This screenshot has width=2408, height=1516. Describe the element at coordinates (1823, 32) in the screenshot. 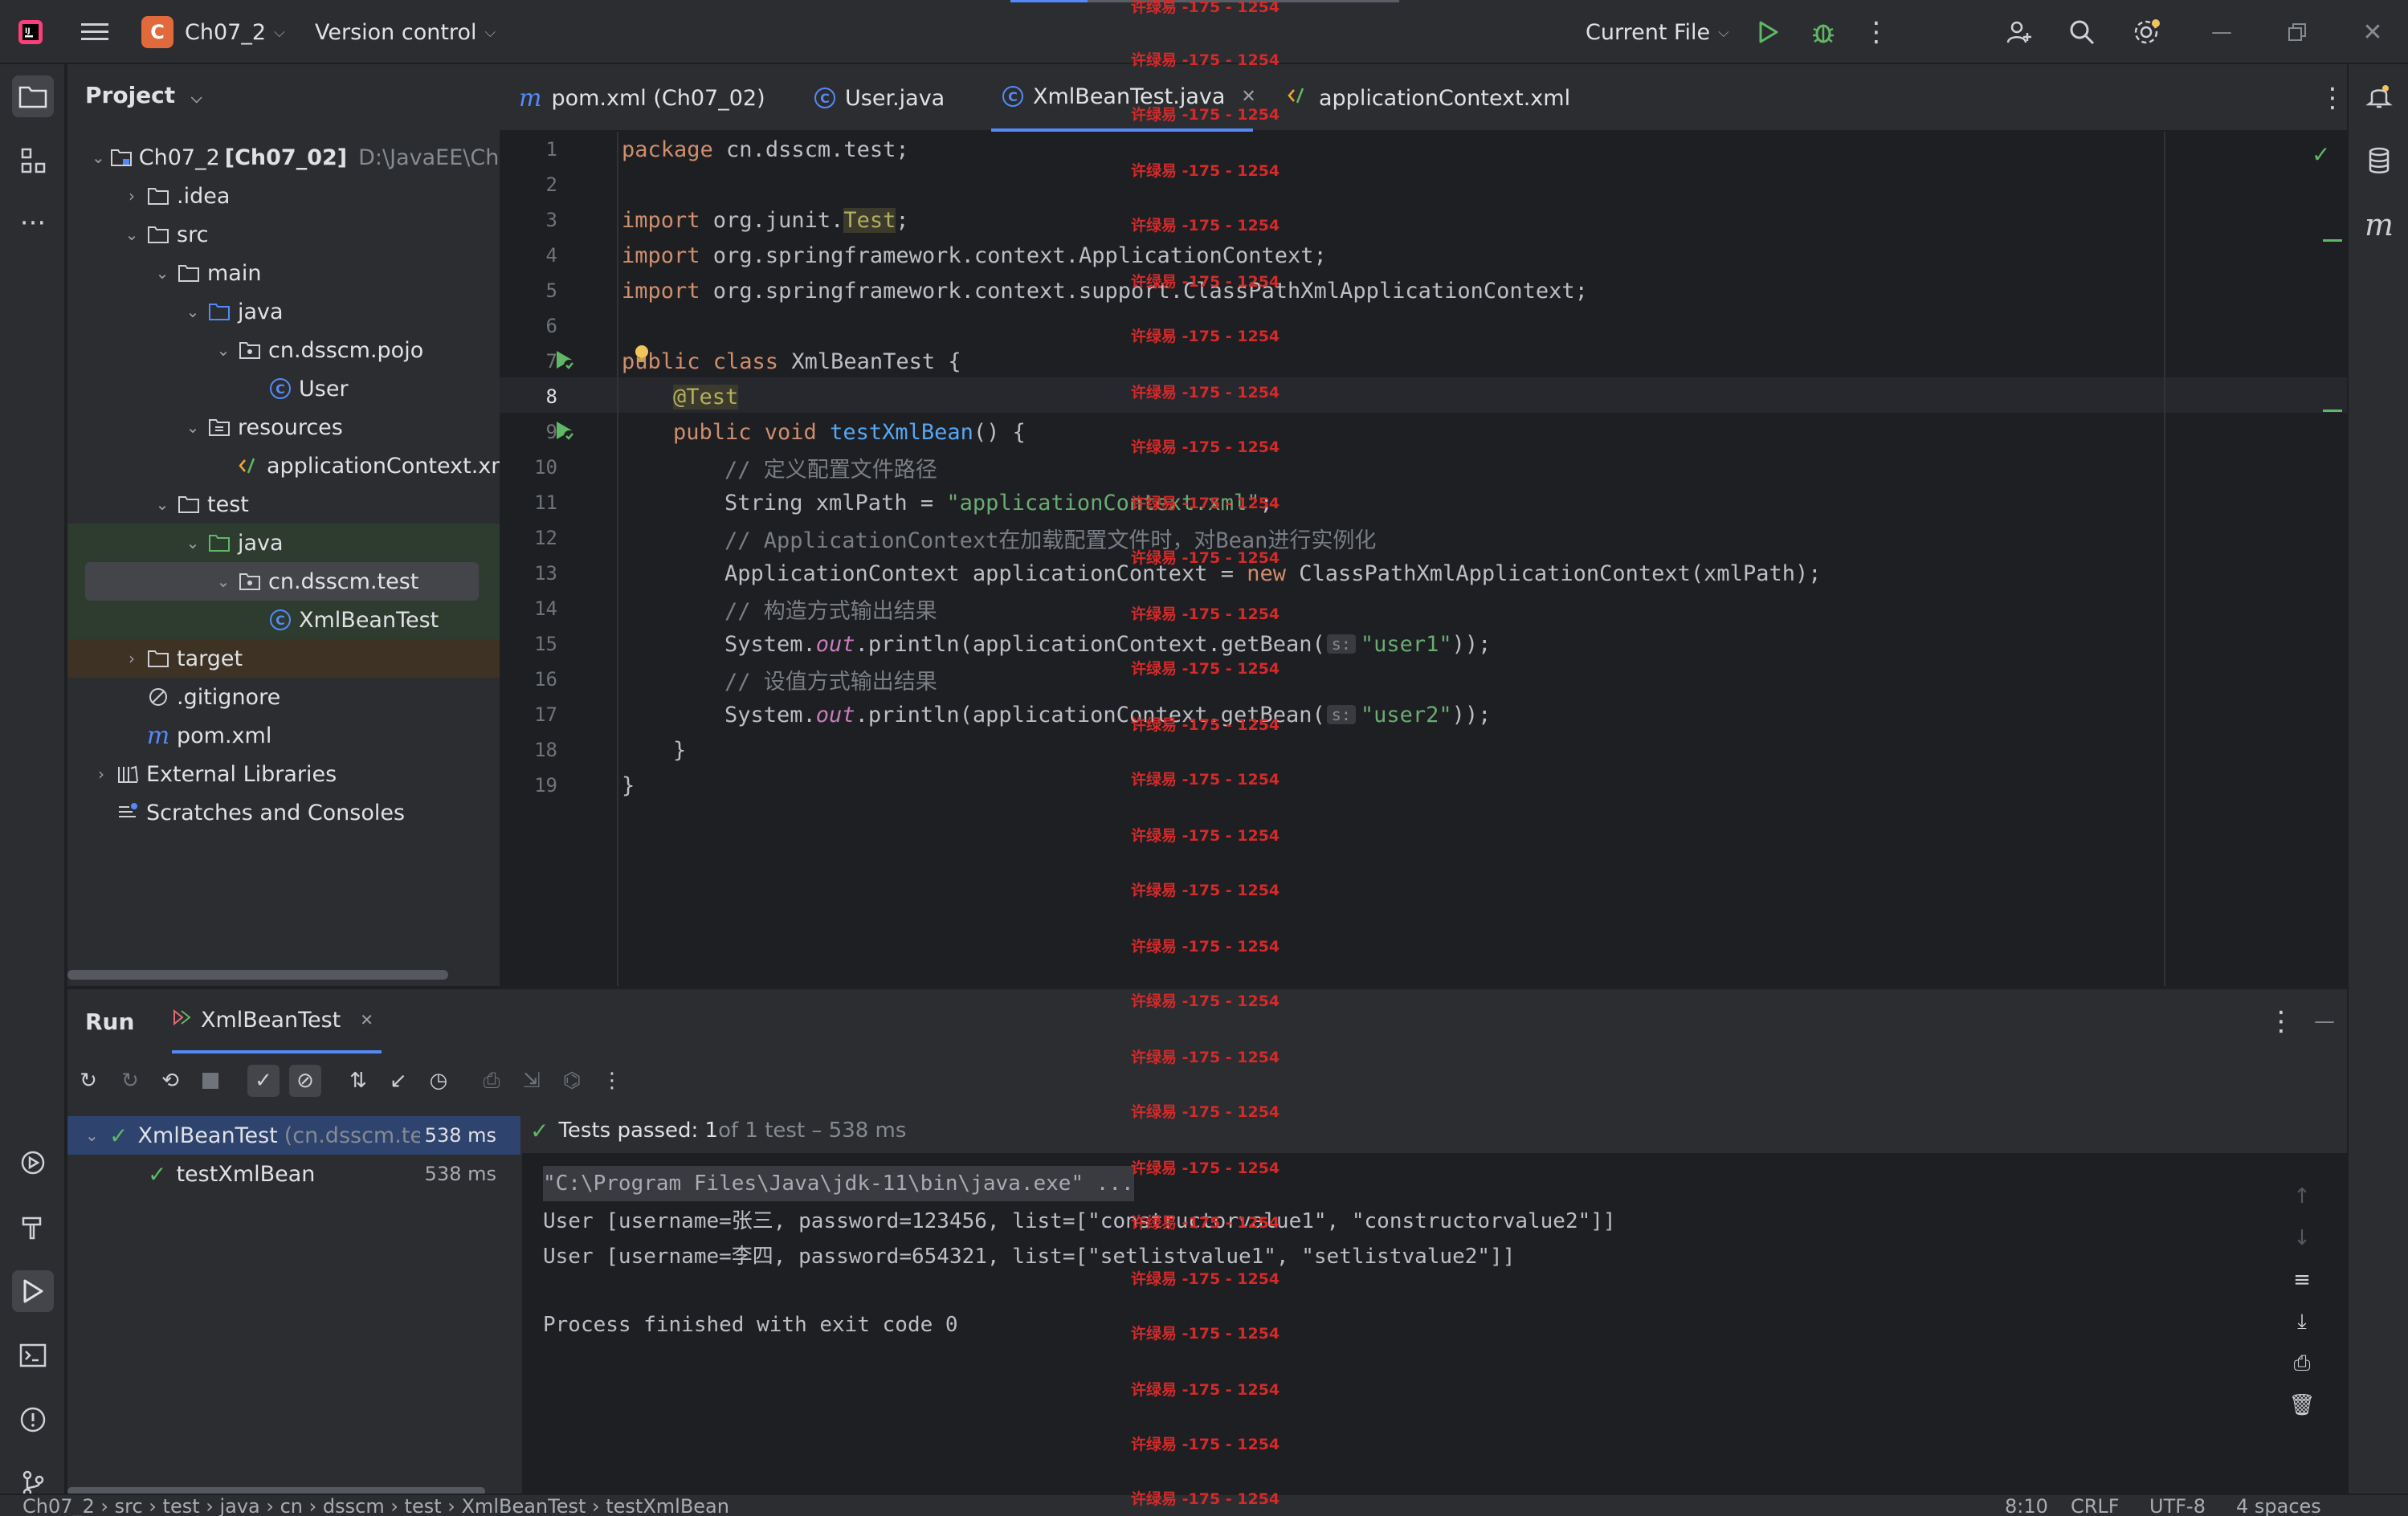

I see `debug-icon` at that location.